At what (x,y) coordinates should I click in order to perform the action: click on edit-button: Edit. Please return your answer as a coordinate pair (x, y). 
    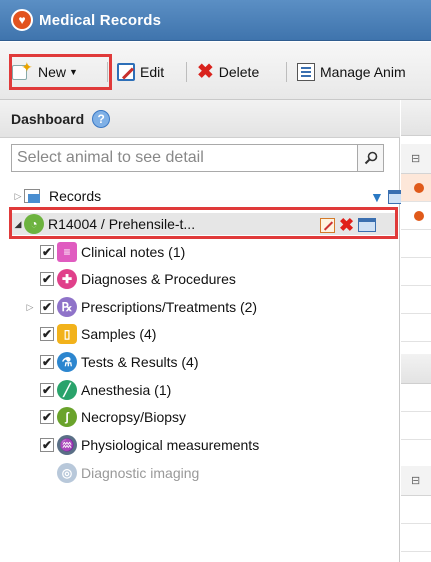
    Looking at the image, I should click on (140, 72).